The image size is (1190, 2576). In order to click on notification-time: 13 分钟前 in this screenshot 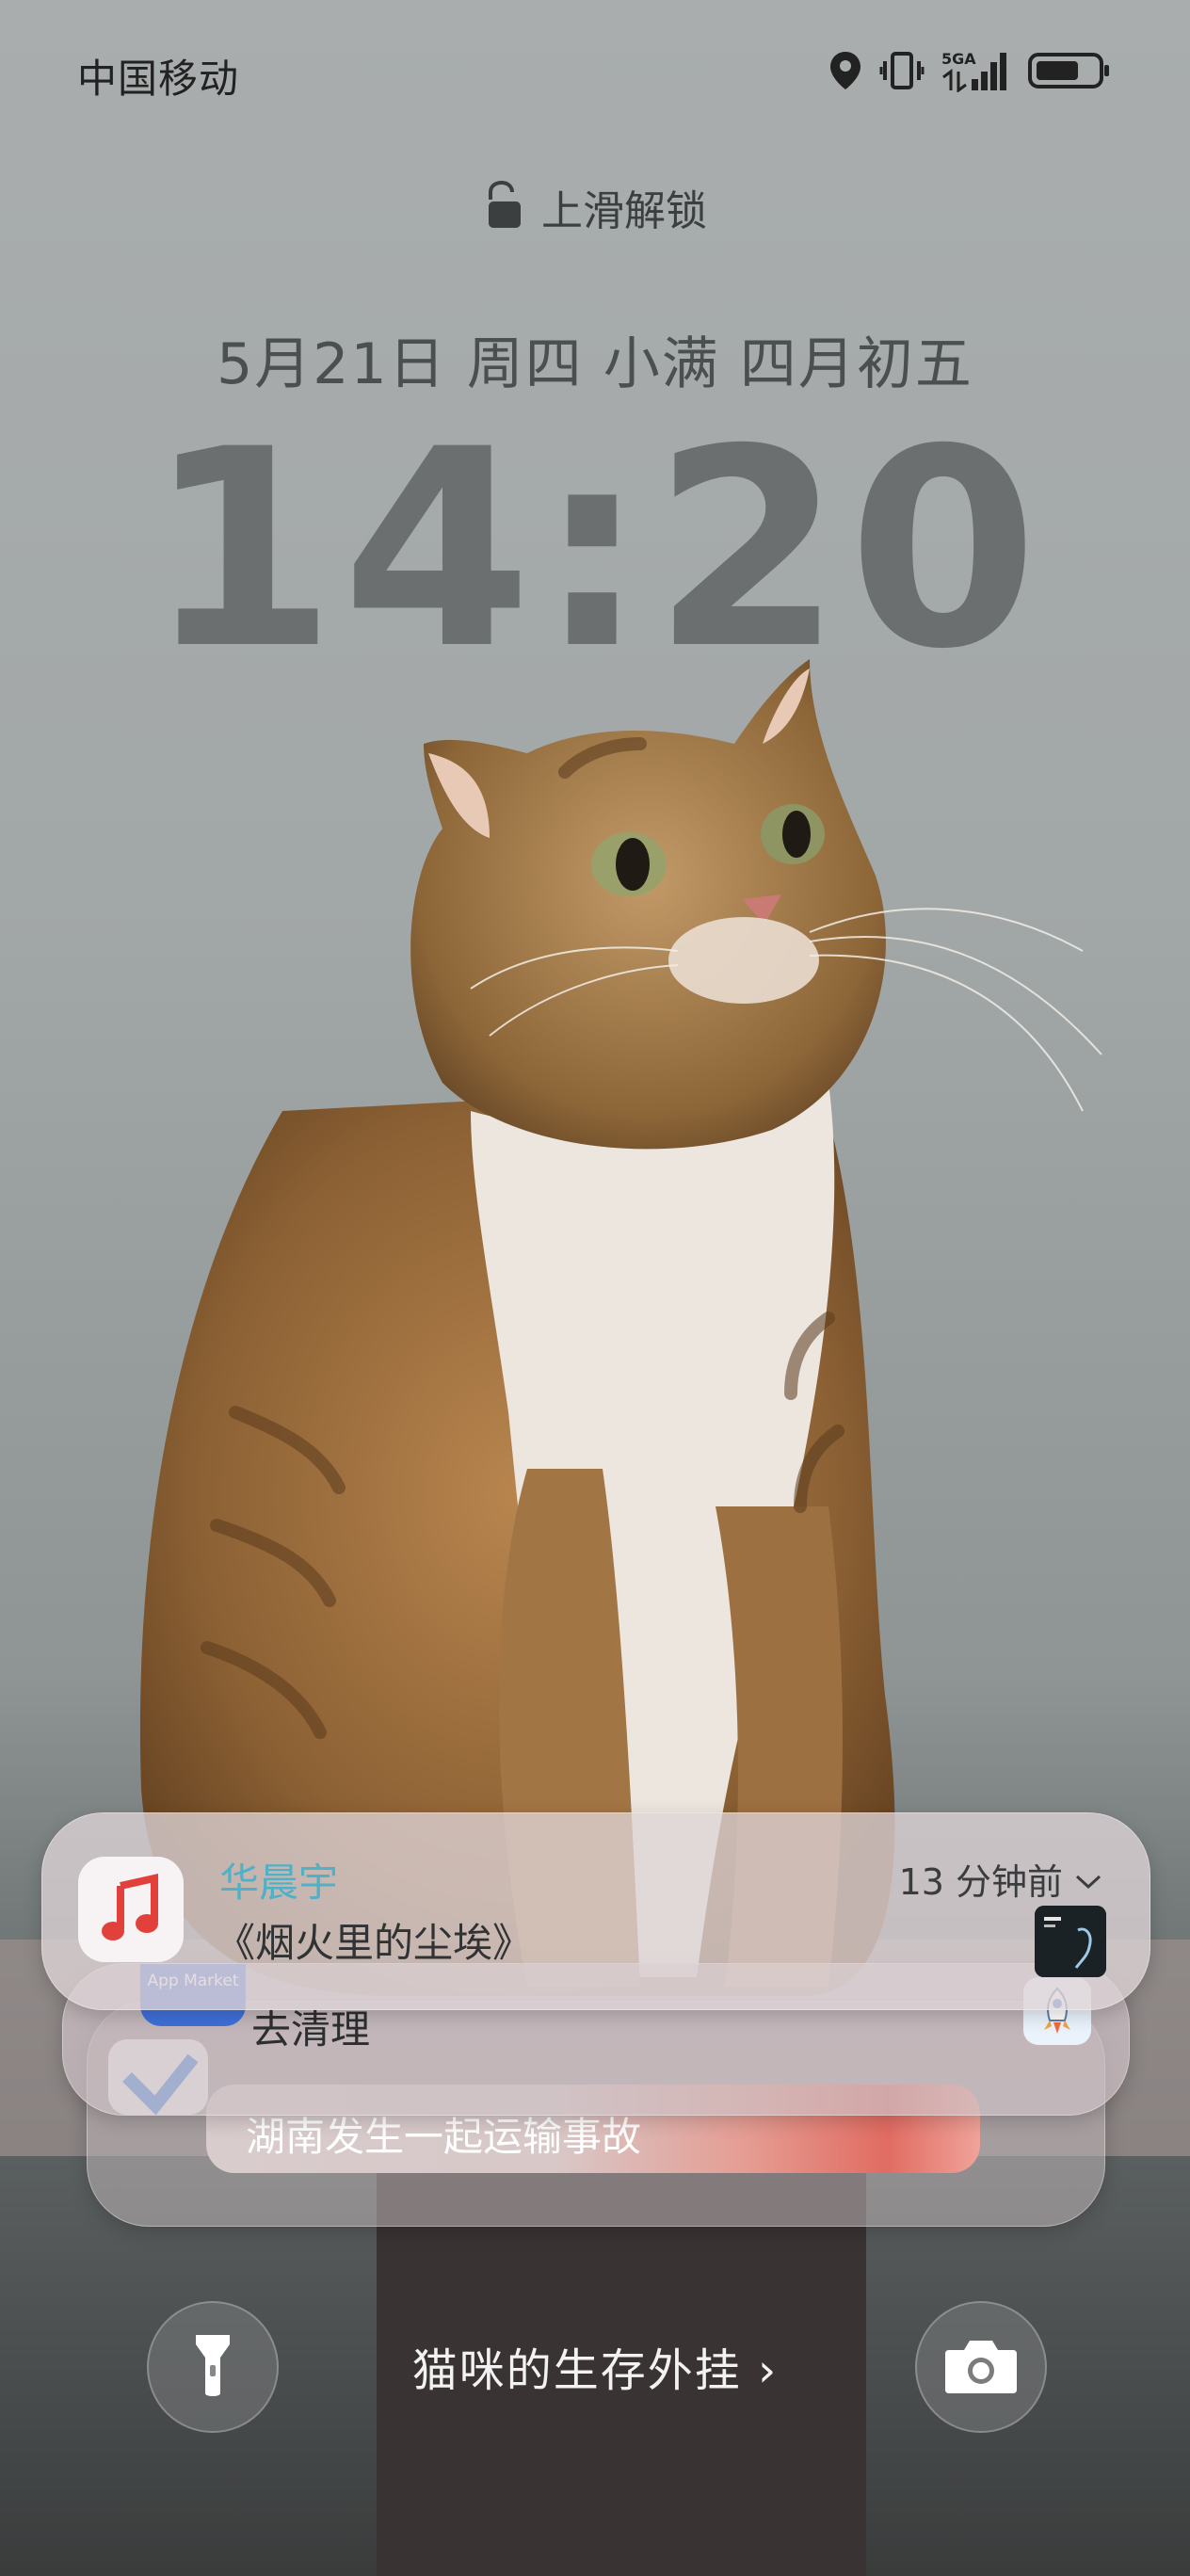, I will do `click(1000, 1879)`.